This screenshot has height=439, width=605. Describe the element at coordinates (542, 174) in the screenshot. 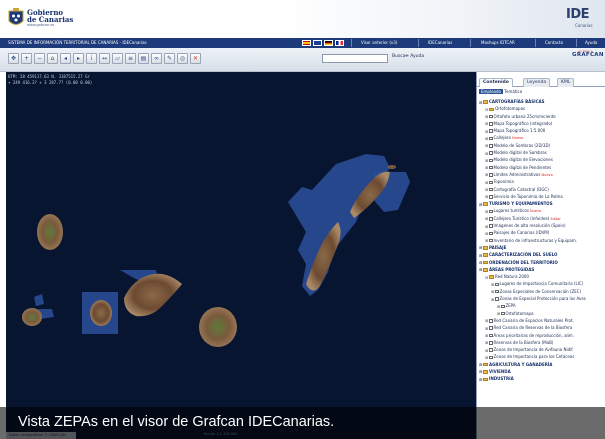

I see `tree-layer-item: ⊞ Límites Administrativos Nuevo` at that location.